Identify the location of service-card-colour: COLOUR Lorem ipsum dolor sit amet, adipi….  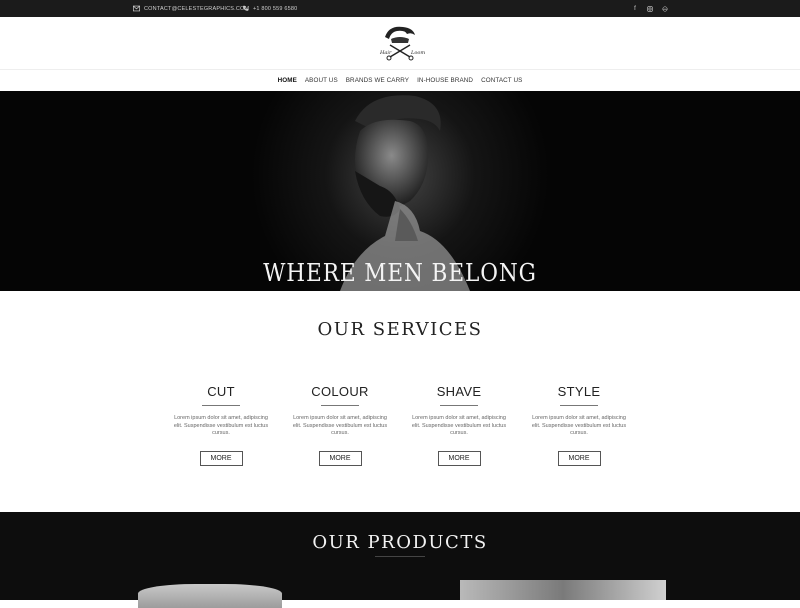
(340, 425).